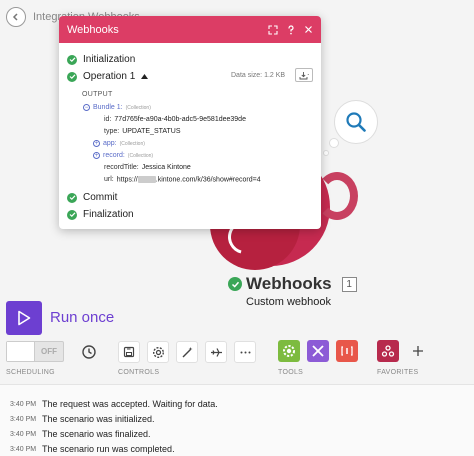 This screenshot has width=474, height=456. What do you see at coordinates (100, 197) in the screenshot?
I see `step-label: Commit` at bounding box center [100, 197].